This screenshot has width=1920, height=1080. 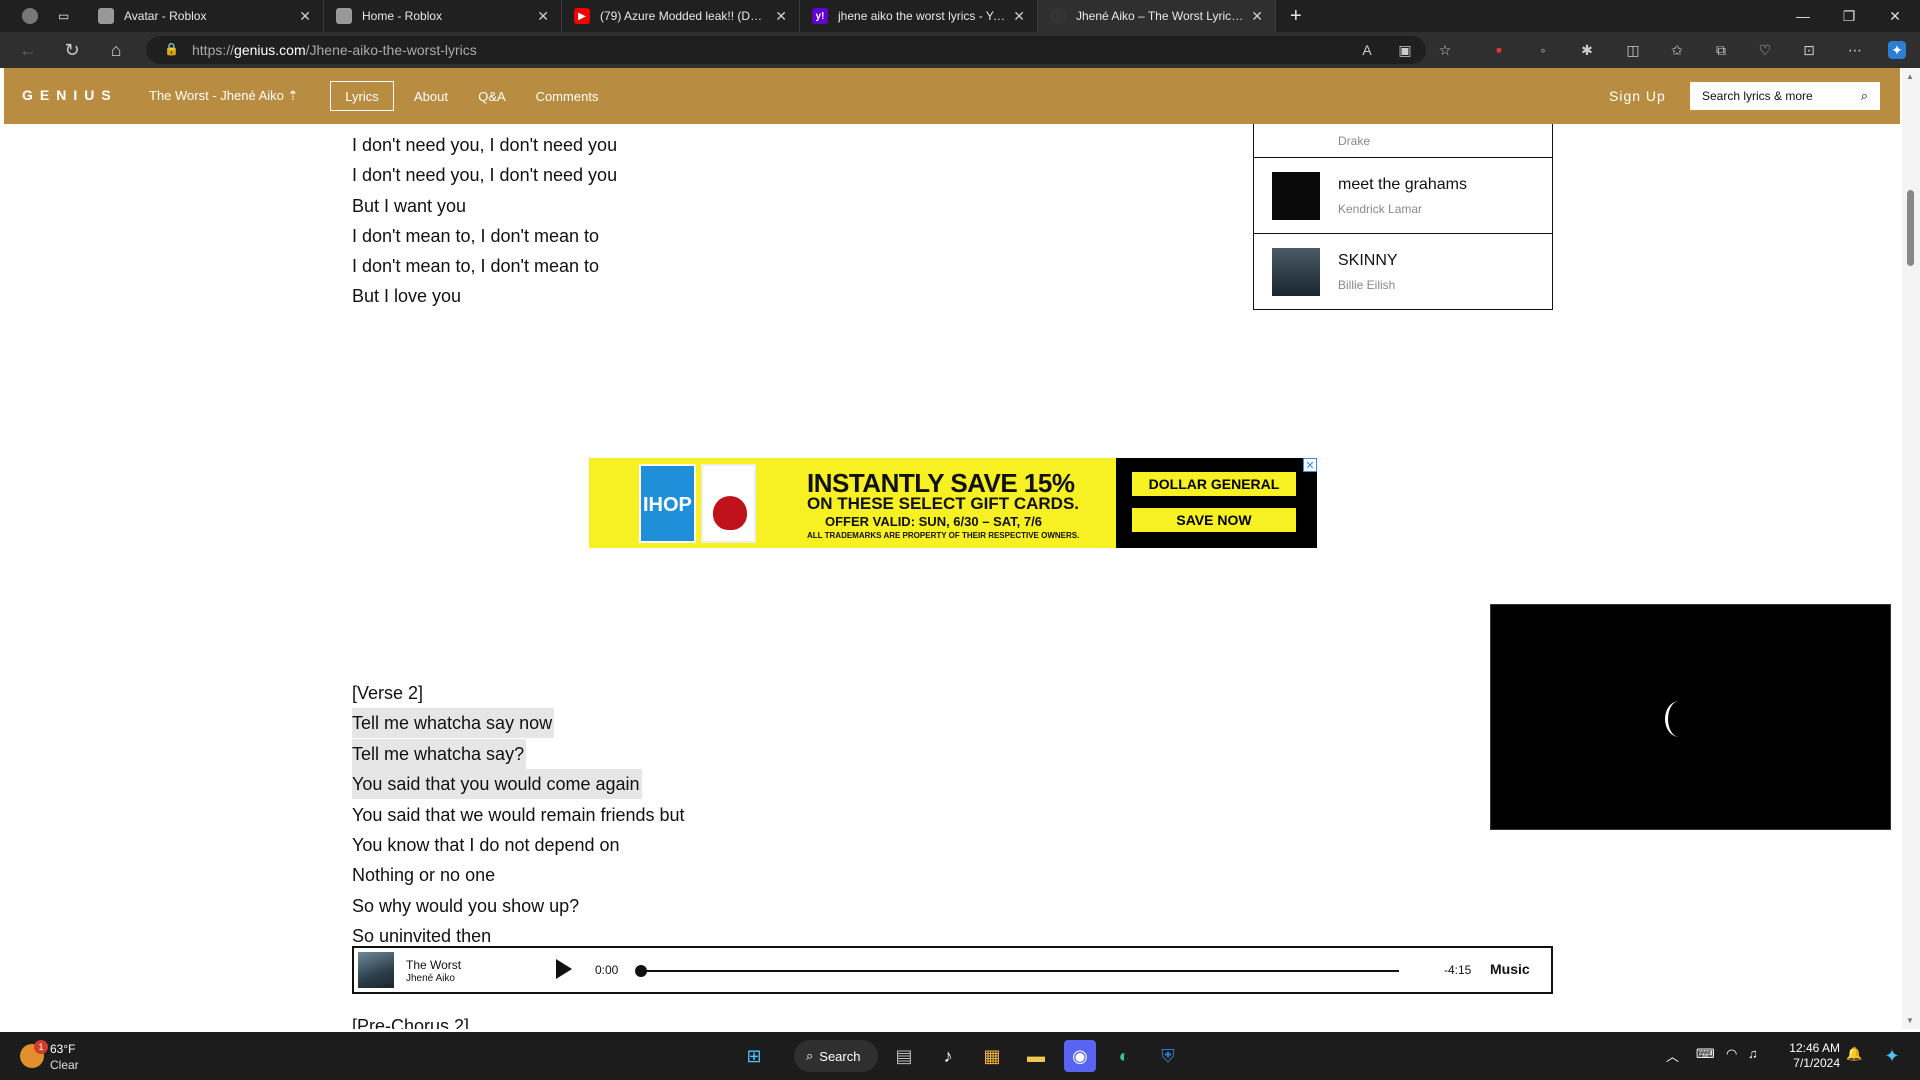 I want to click on sign-up-link: Sign Up, so click(x=1637, y=96).